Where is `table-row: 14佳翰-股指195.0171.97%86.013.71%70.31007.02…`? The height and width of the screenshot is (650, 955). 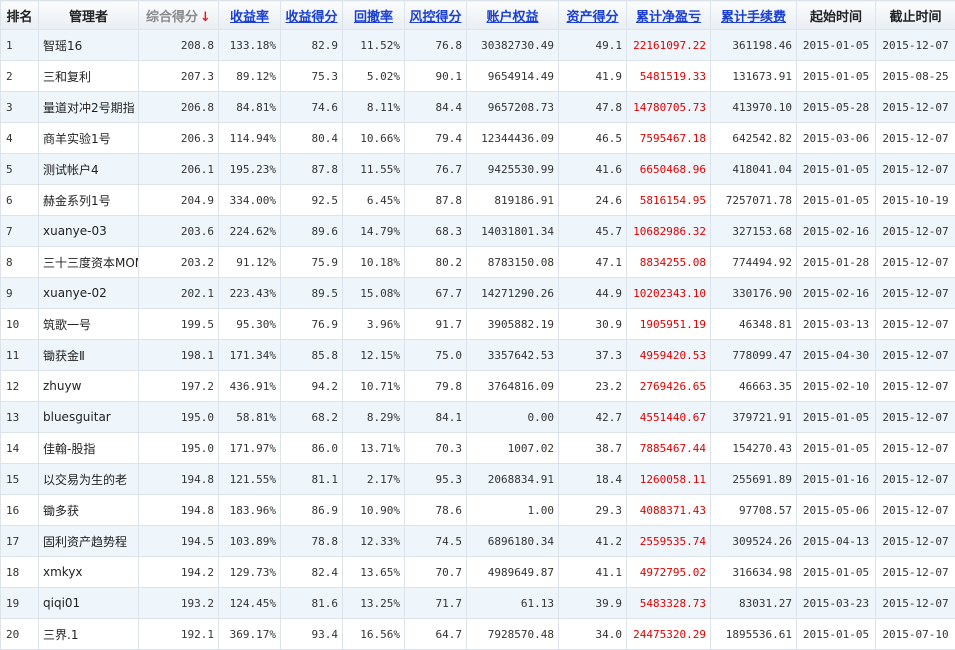 table-row: 14佳翰-股指195.0171.97%86.013.71%70.31007.02… is located at coordinates (478, 448).